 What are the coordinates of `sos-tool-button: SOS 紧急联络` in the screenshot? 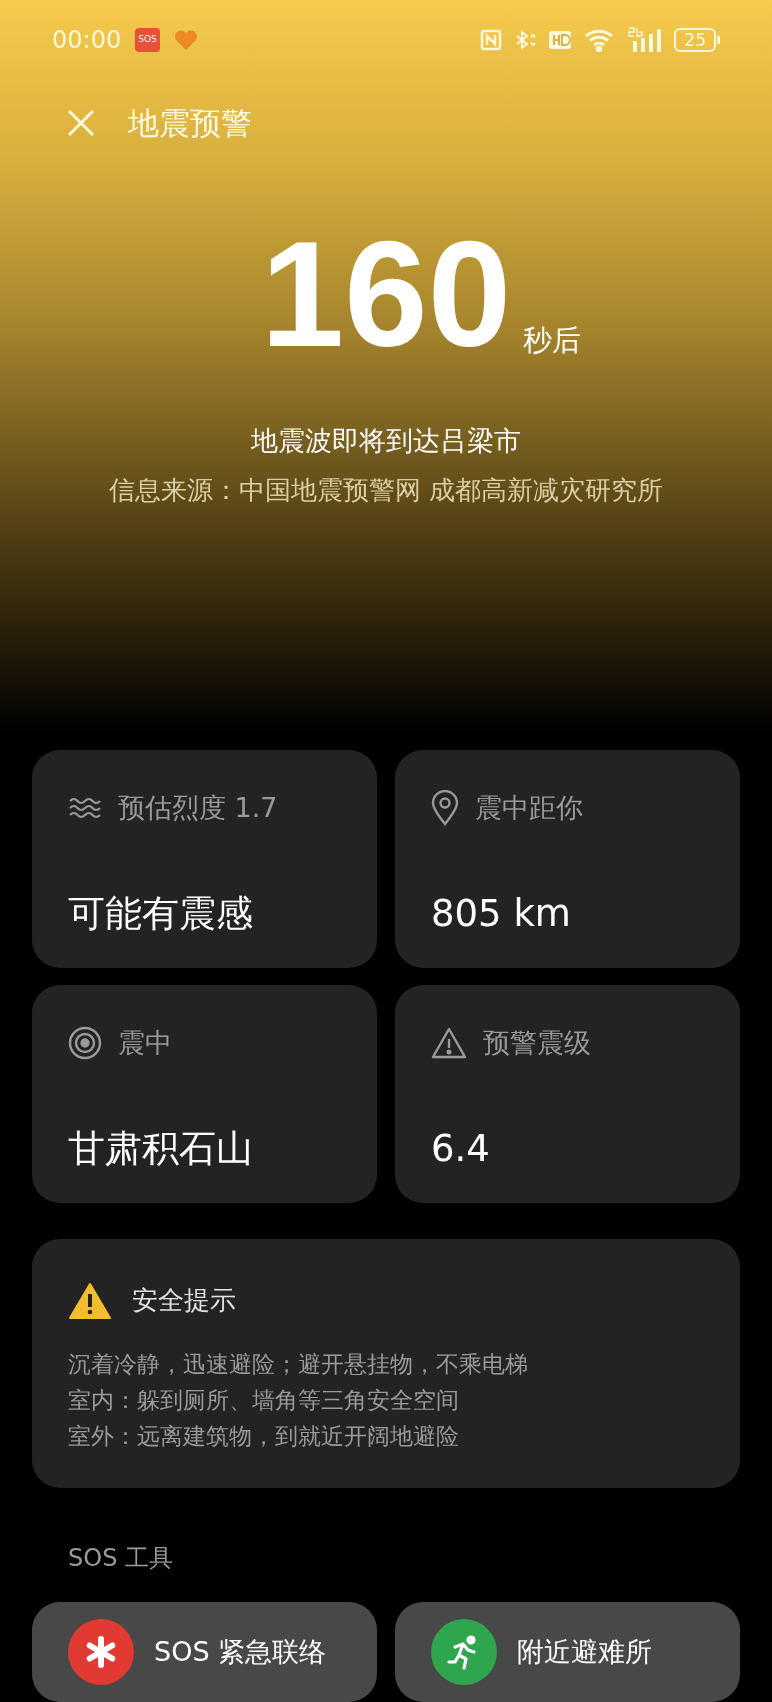 It's located at (204, 1652).